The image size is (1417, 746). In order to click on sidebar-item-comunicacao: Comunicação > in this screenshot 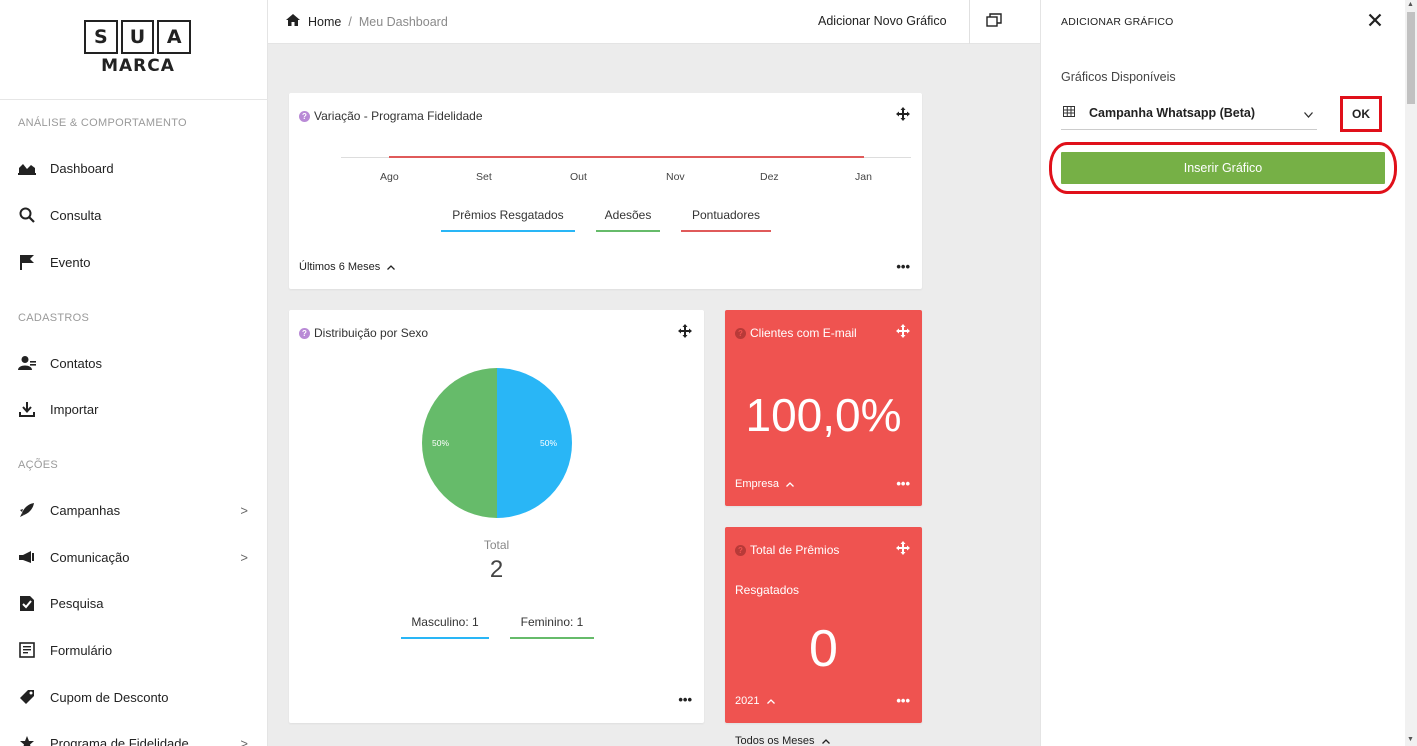, I will do `click(134, 557)`.